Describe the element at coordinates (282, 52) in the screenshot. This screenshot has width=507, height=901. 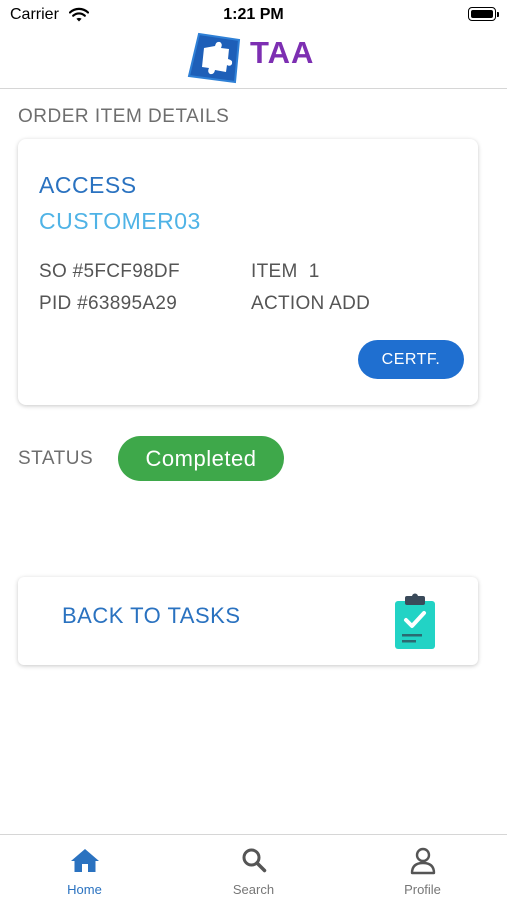
I see `brand-title: TAA` at that location.